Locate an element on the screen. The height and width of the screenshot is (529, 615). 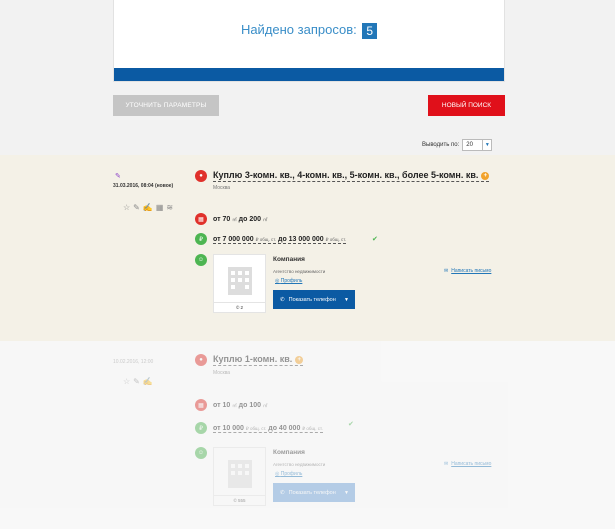
listing-date: 31.03.2016, 08:04 (новое) is located at coordinates (143, 186).